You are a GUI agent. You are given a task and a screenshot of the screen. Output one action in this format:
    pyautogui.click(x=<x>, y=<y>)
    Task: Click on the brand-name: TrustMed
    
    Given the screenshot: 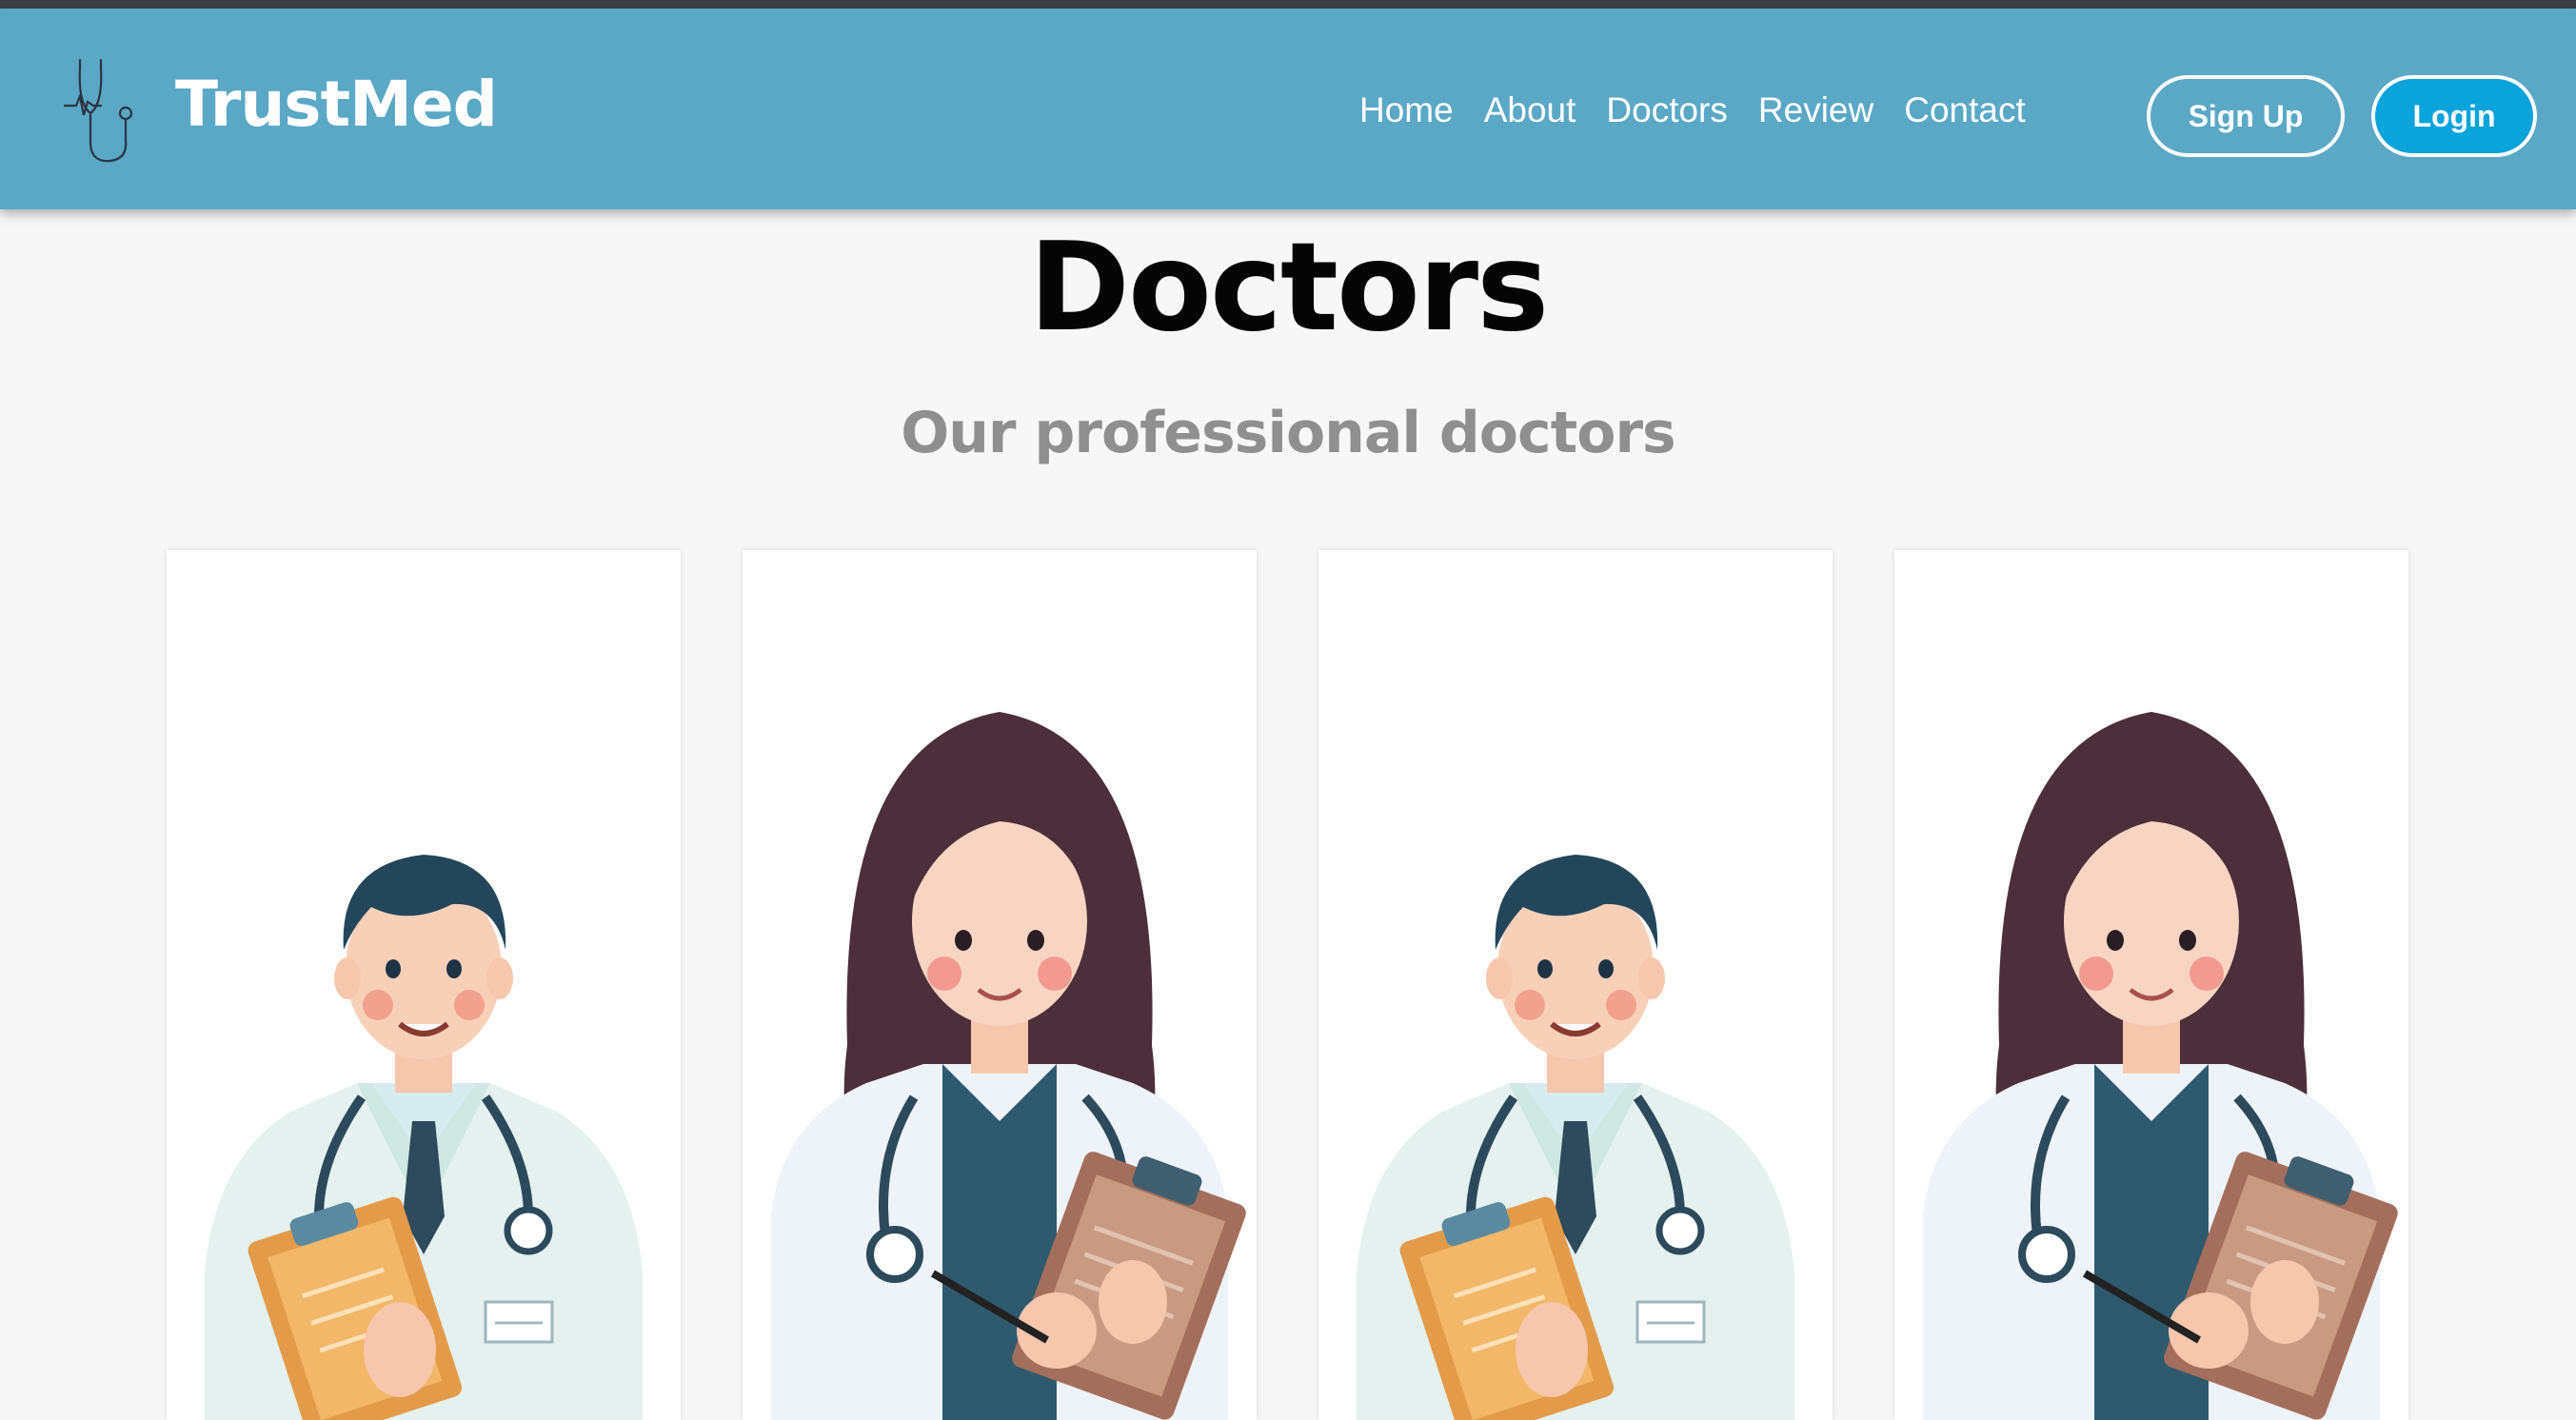 What is the action you would take?
    pyautogui.click(x=336, y=104)
    